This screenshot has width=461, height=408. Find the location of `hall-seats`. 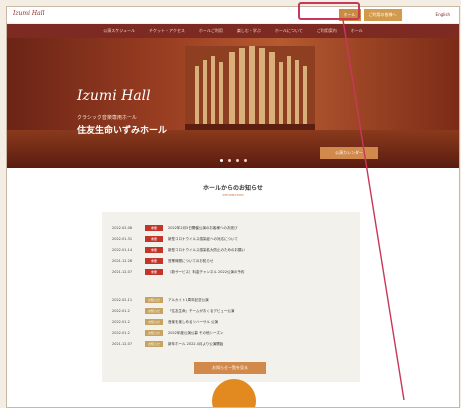

hall-seats is located at coordinates (233, 149).